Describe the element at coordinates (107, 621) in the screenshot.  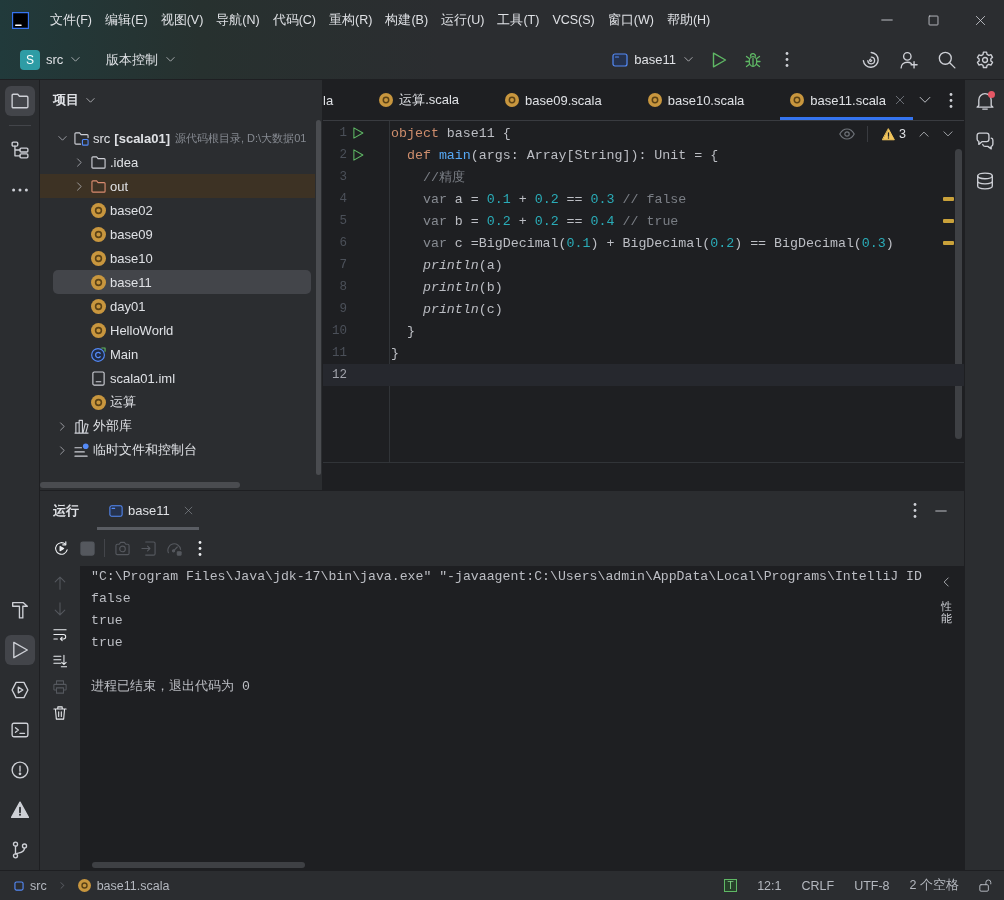
I see `console-line: true` at that location.